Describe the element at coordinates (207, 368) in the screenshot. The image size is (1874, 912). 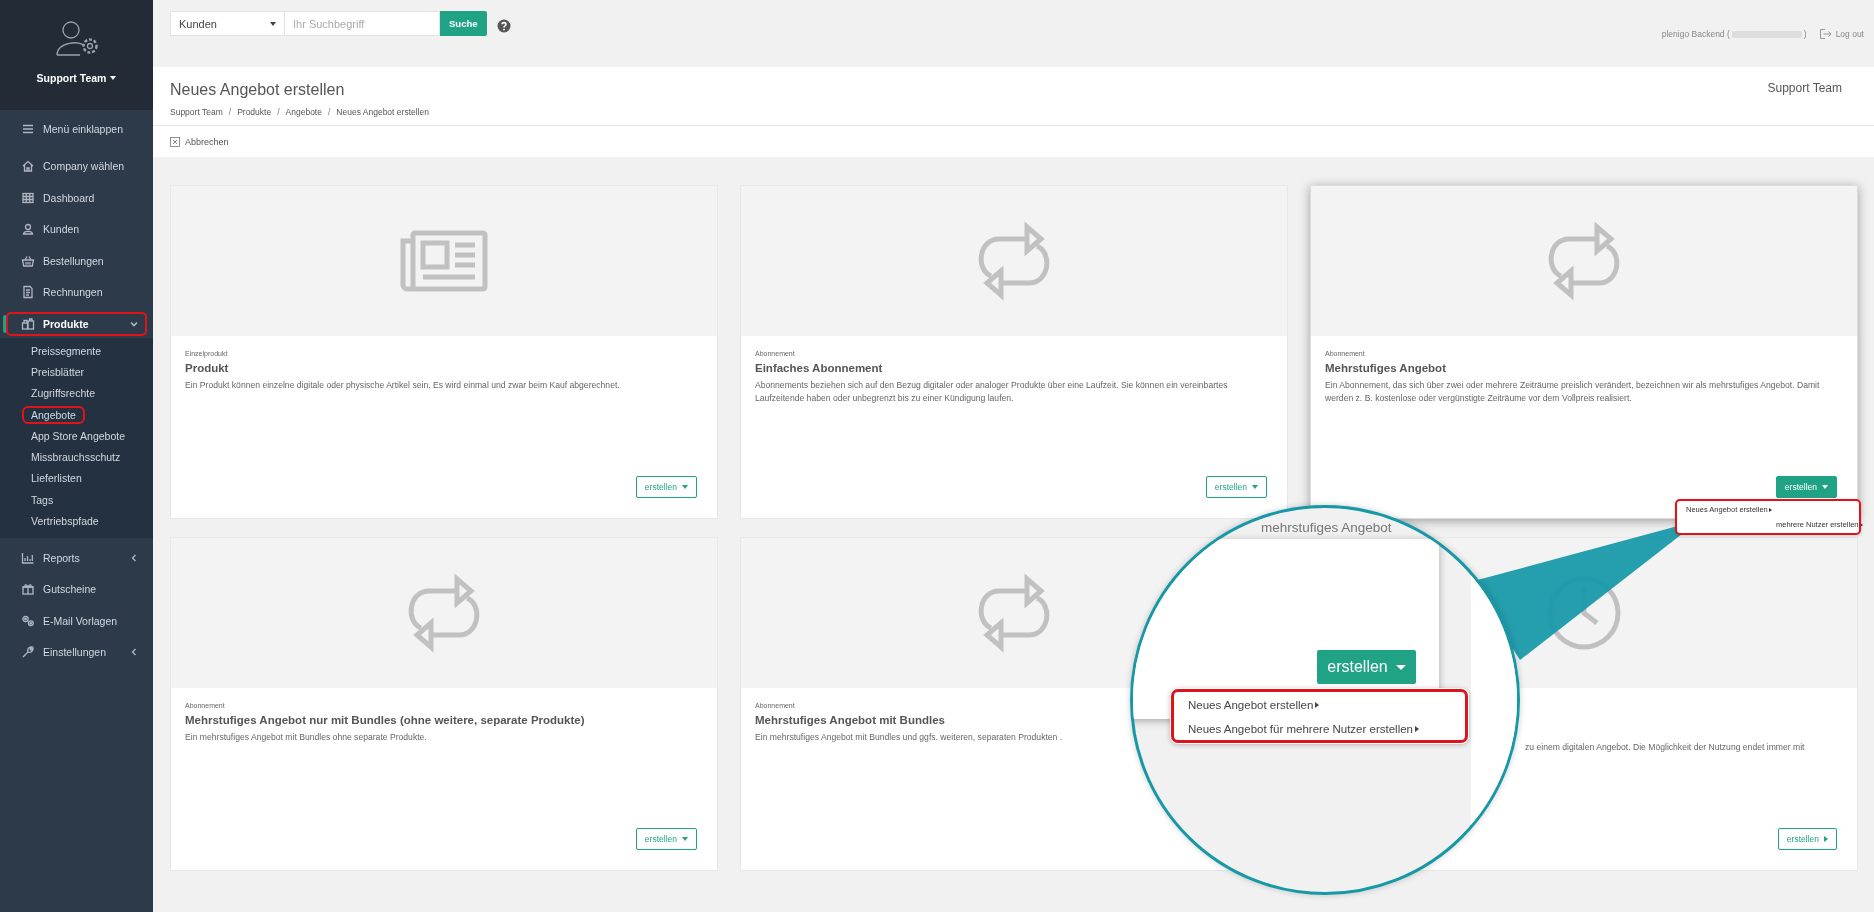
I see `card-title: Produkt` at that location.